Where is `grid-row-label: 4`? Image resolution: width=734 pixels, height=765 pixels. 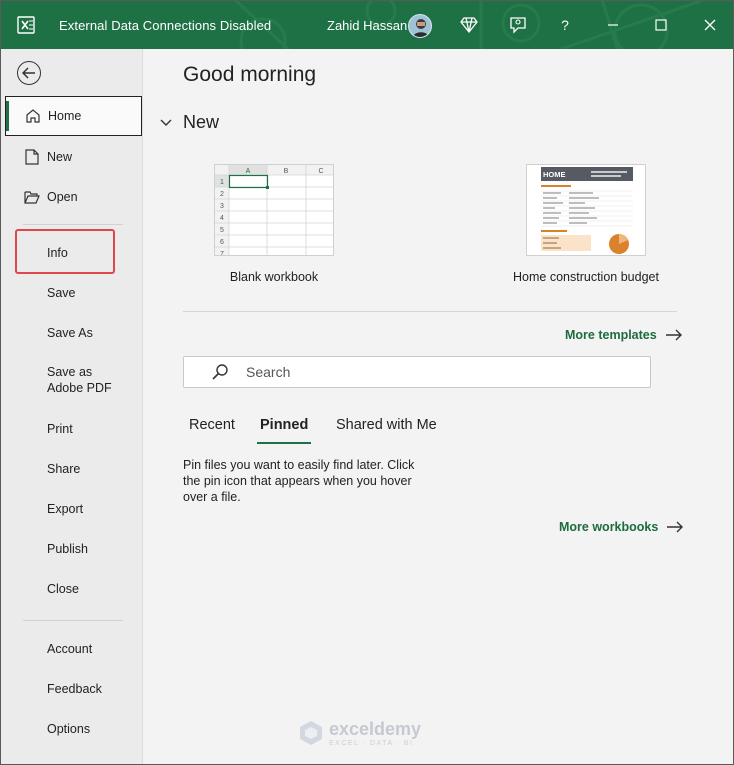 grid-row-label: 4 is located at coordinates (222, 218).